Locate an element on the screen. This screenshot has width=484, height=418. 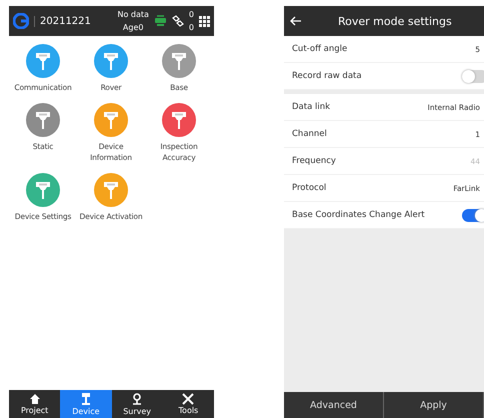
tools-icon is located at coordinates (188, 399).